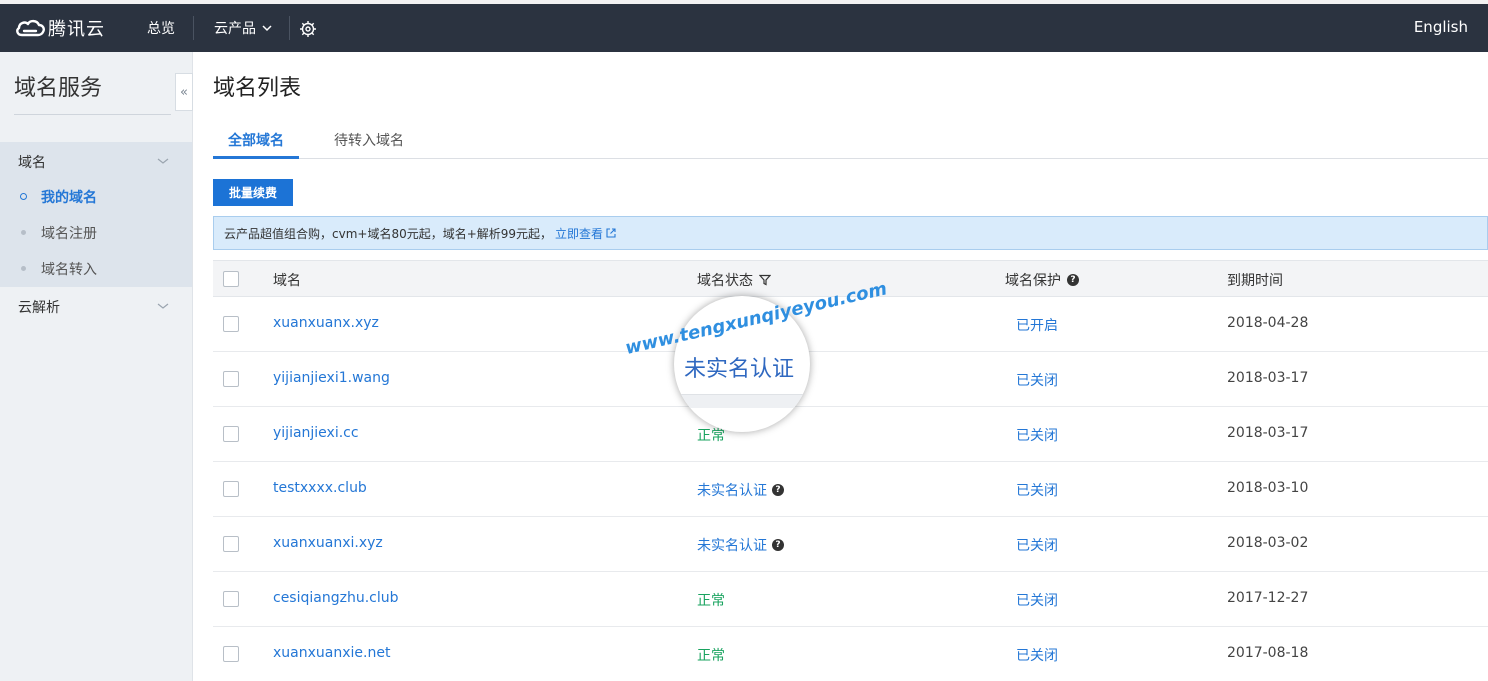 The height and width of the screenshot is (681, 1488). What do you see at coordinates (744, 26) in the screenshot?
I see `top-navigation-bar: 腾讯云 总览 云产品 English` at bounding box center [744, 26].